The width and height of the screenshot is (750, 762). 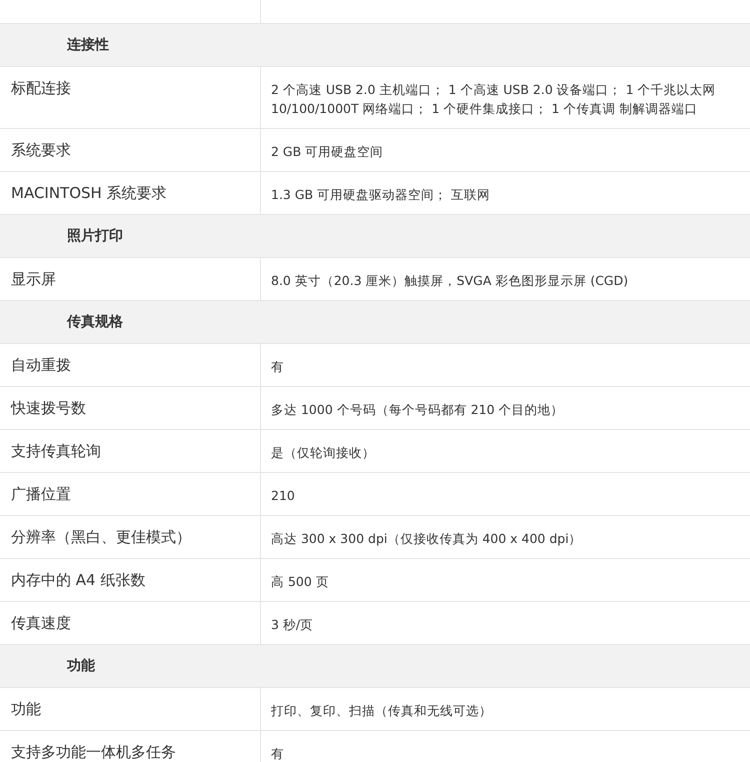 What do you see at coordinates (41, 150) in the screenshot?
I see `spec-label: 系统要求` at bounding box center [41, 150].